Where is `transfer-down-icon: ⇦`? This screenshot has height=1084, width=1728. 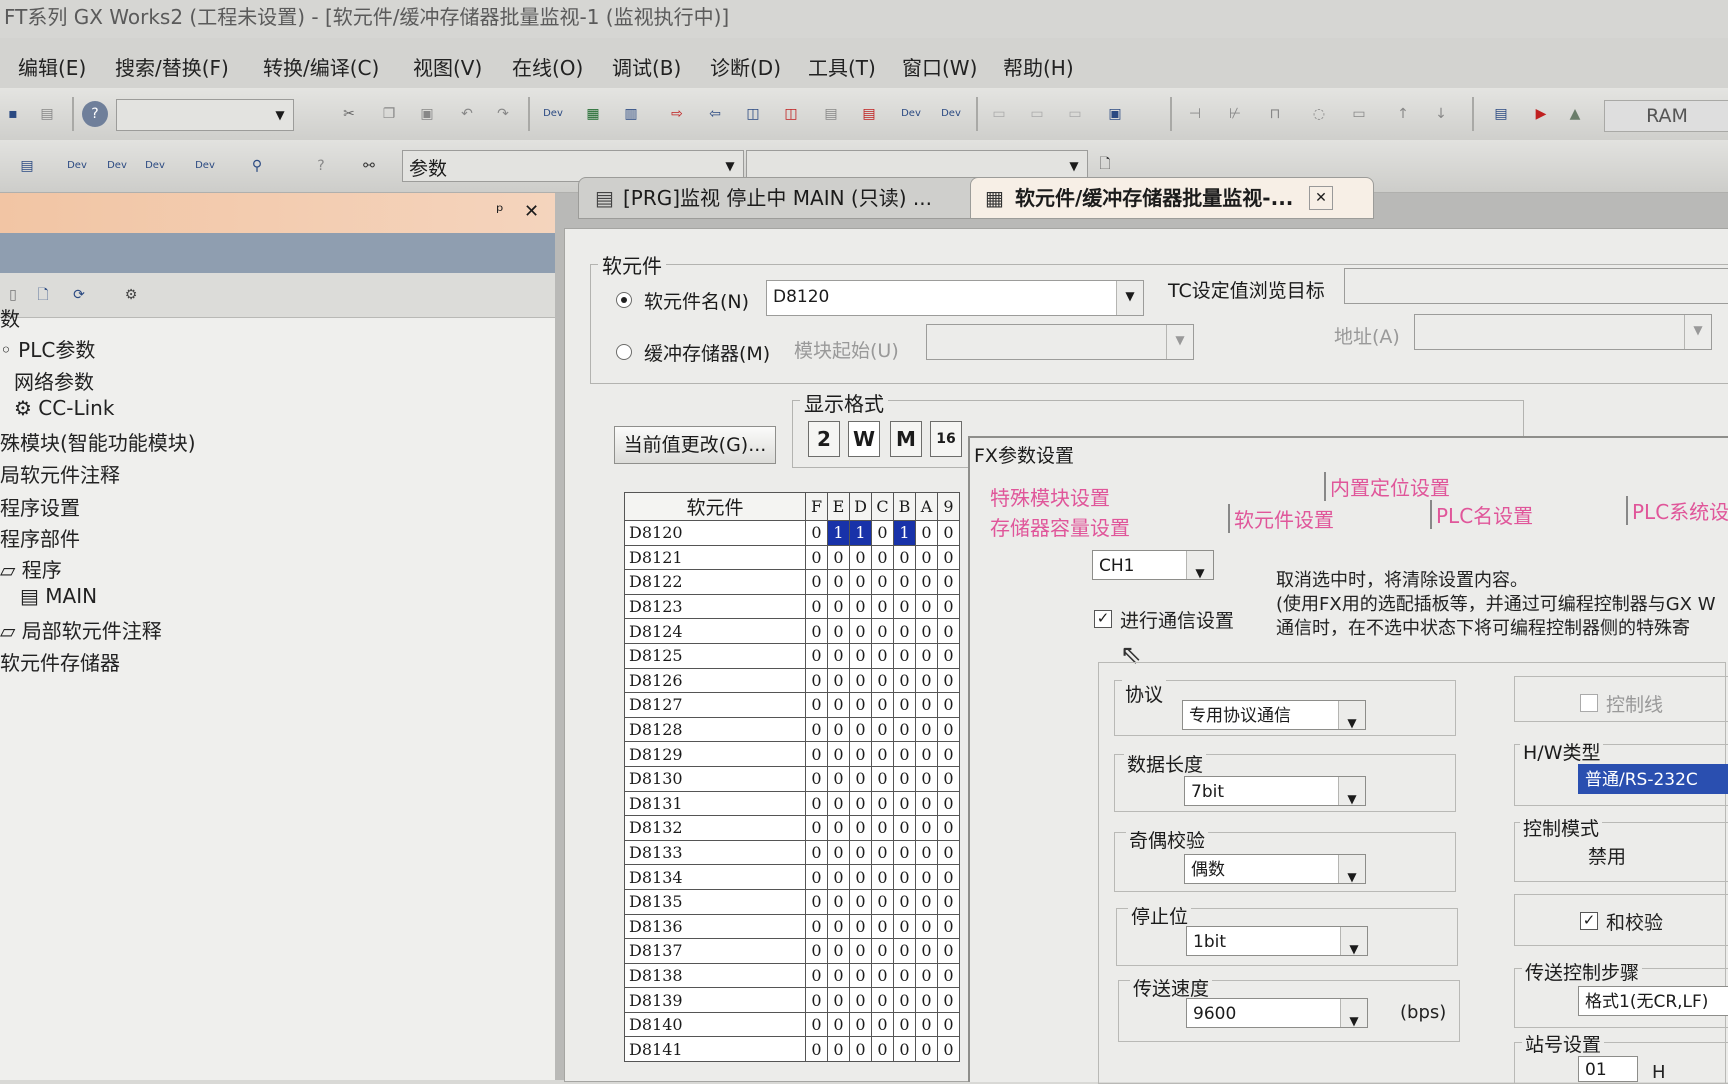
transfer-down-icon: ⇦ is located at coordinates (715, 114).